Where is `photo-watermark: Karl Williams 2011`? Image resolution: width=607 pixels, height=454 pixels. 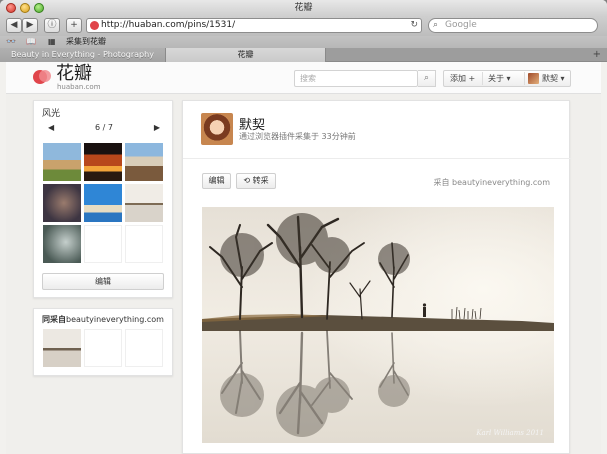
photo-watermark: Karl Williams 2011 is located at coordinates (510, 433).